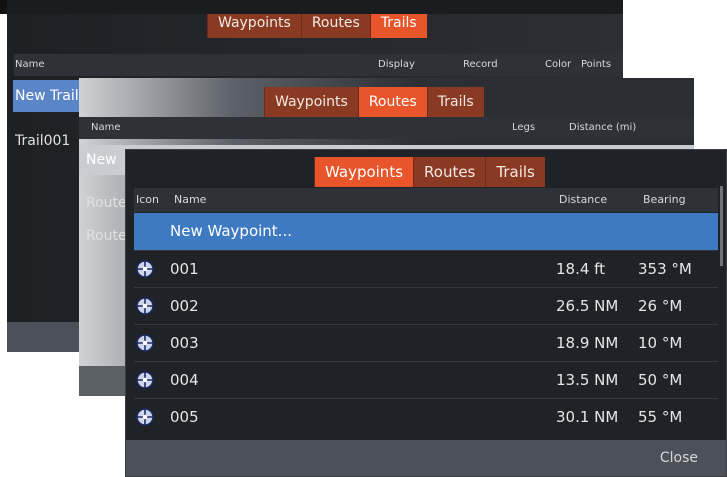 The width and height of the screenshot is (727, 477). I want to click on col-bearing: Bearing, so click(664, 199).